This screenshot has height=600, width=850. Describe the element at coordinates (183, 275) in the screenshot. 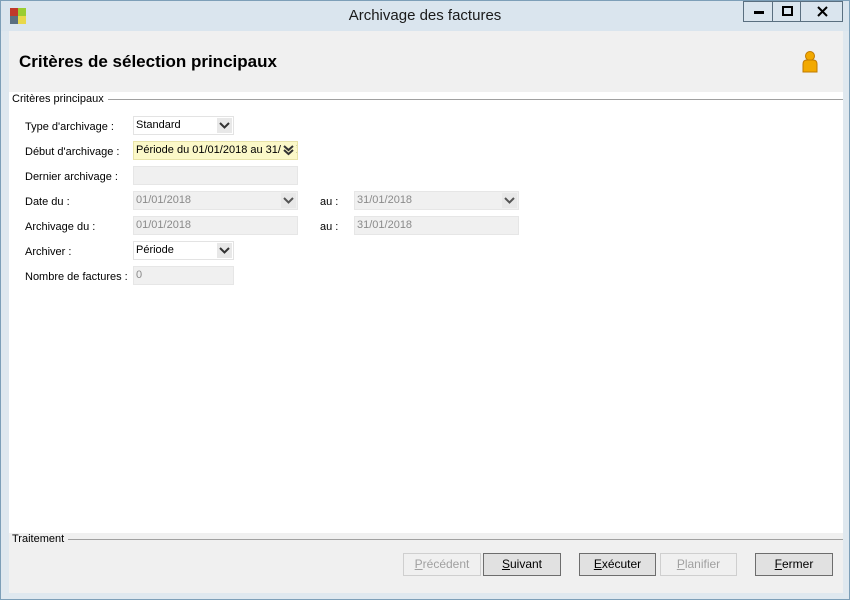

I see `nombre-factures-field: 0` at that location.